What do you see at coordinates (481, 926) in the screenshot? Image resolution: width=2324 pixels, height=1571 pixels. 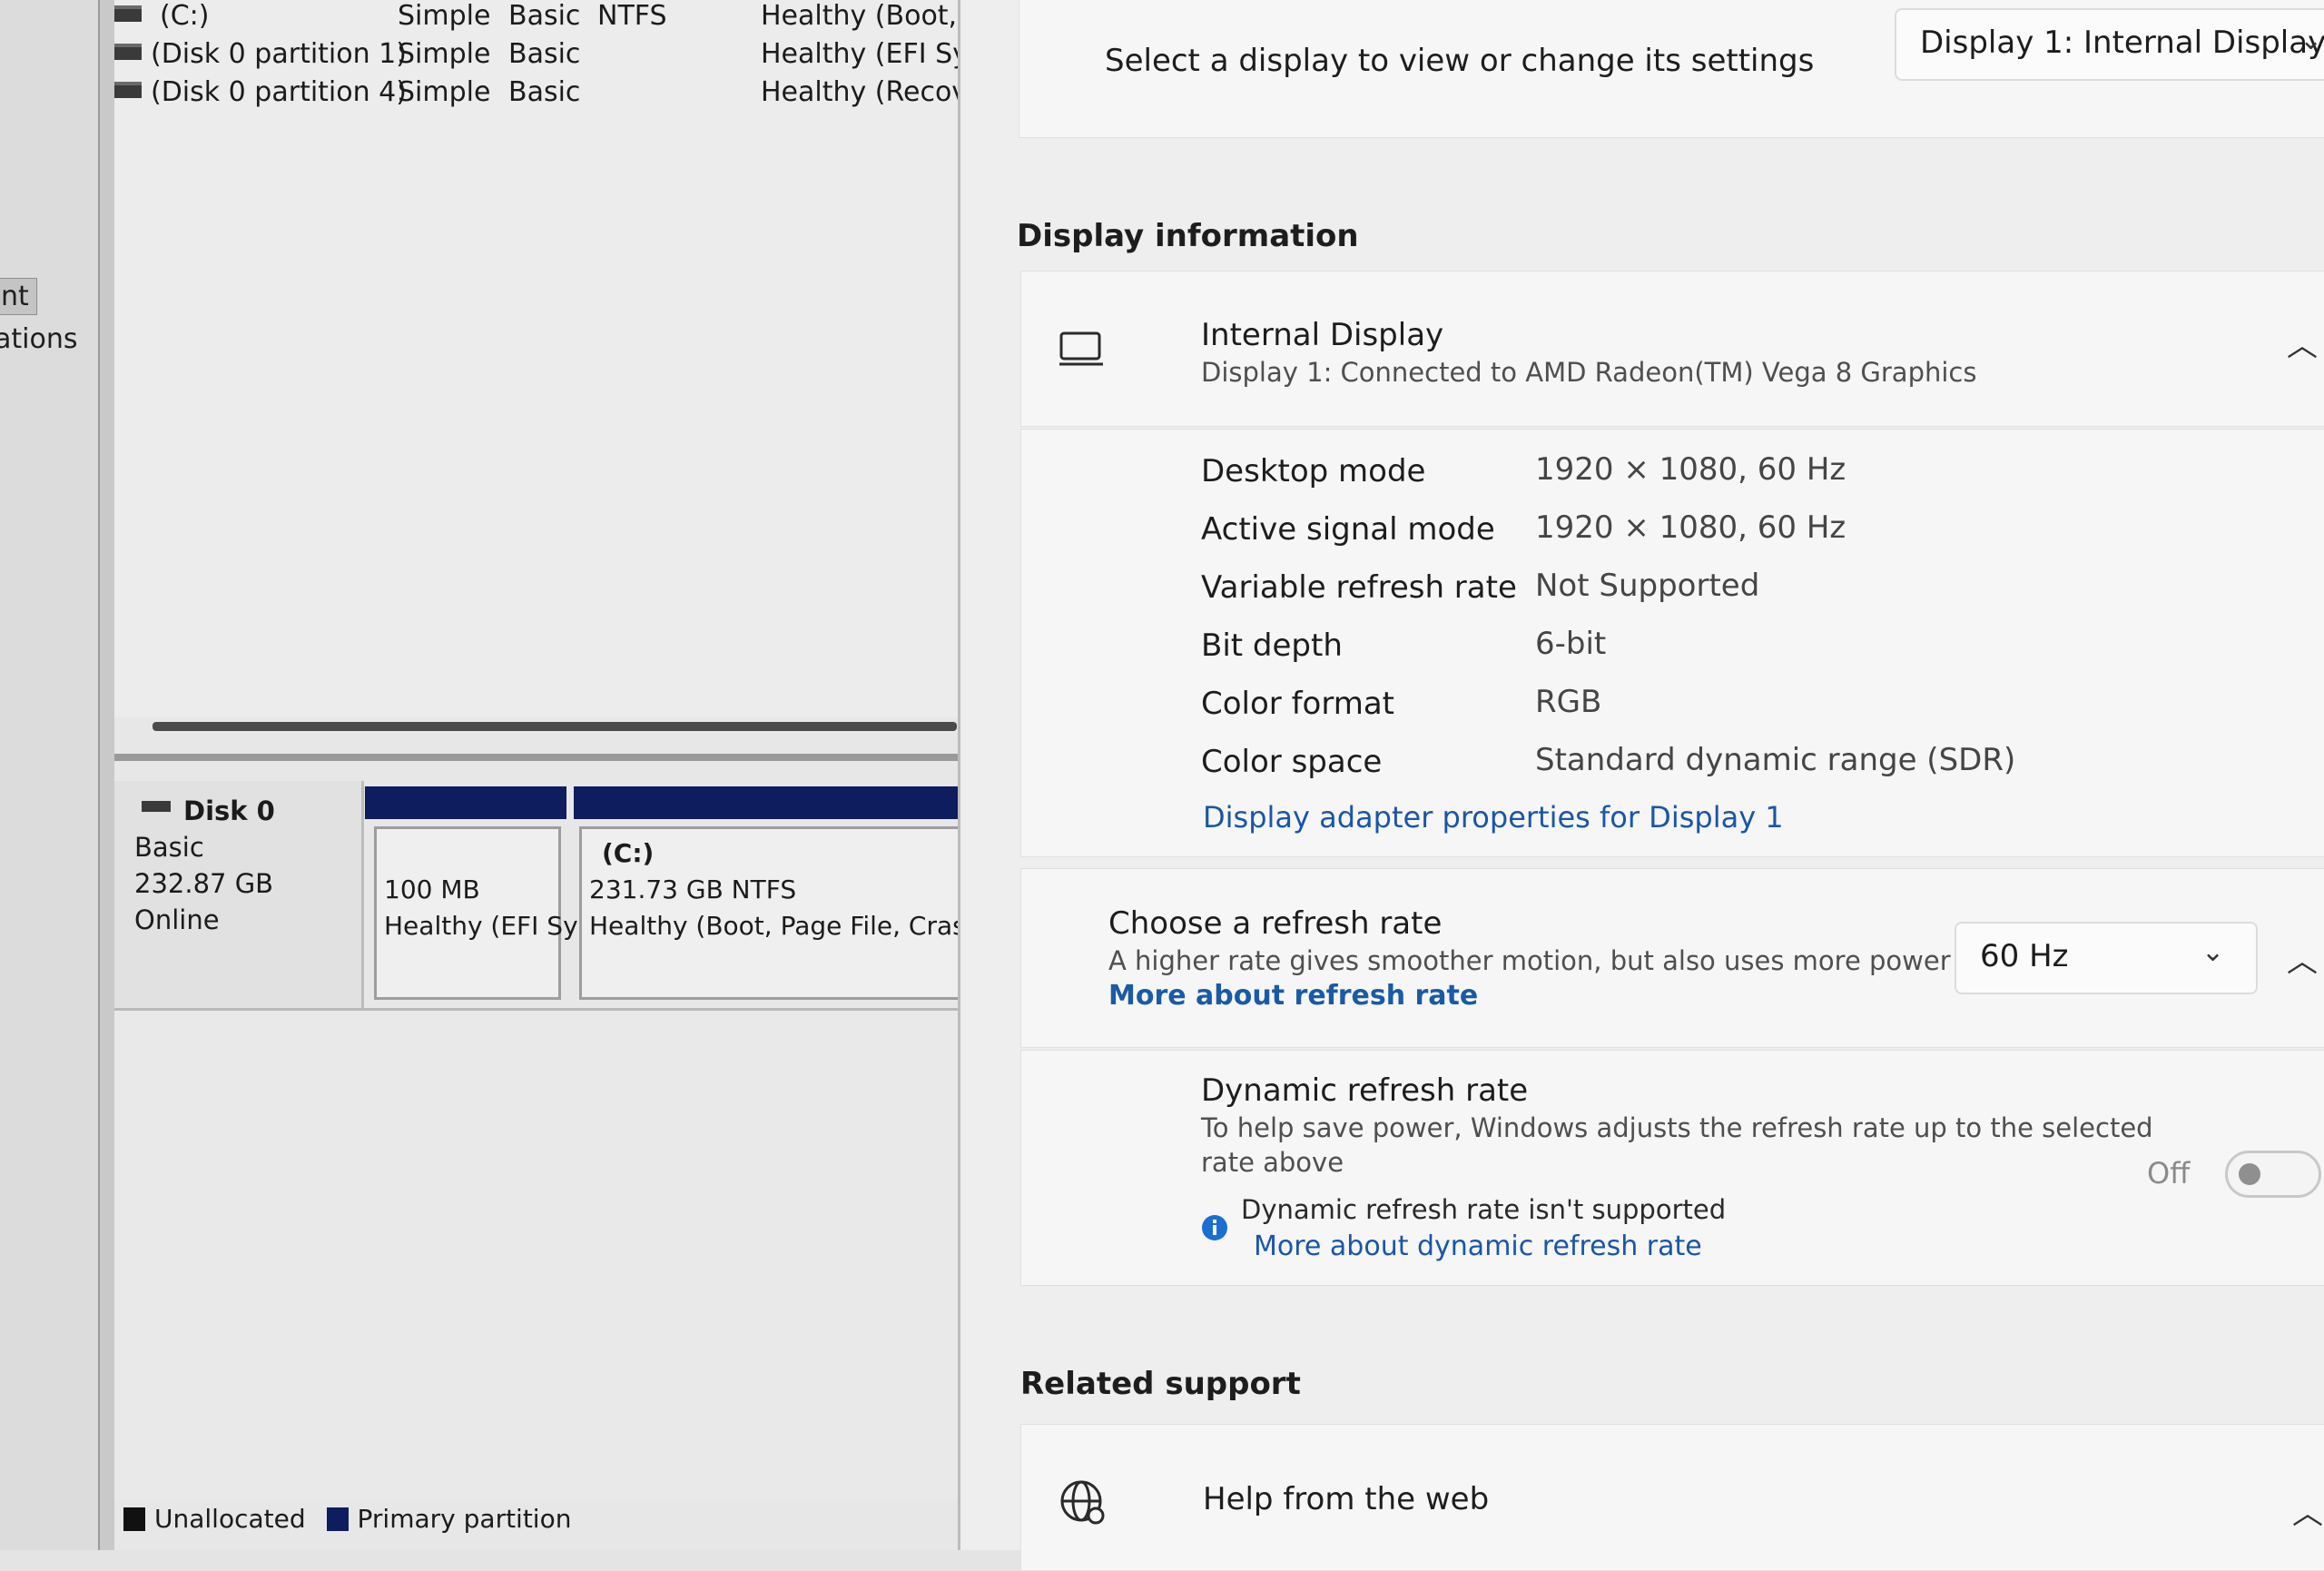 I see `partition-status: Healthy (EFI Sy` at bounding box center [481, 926].